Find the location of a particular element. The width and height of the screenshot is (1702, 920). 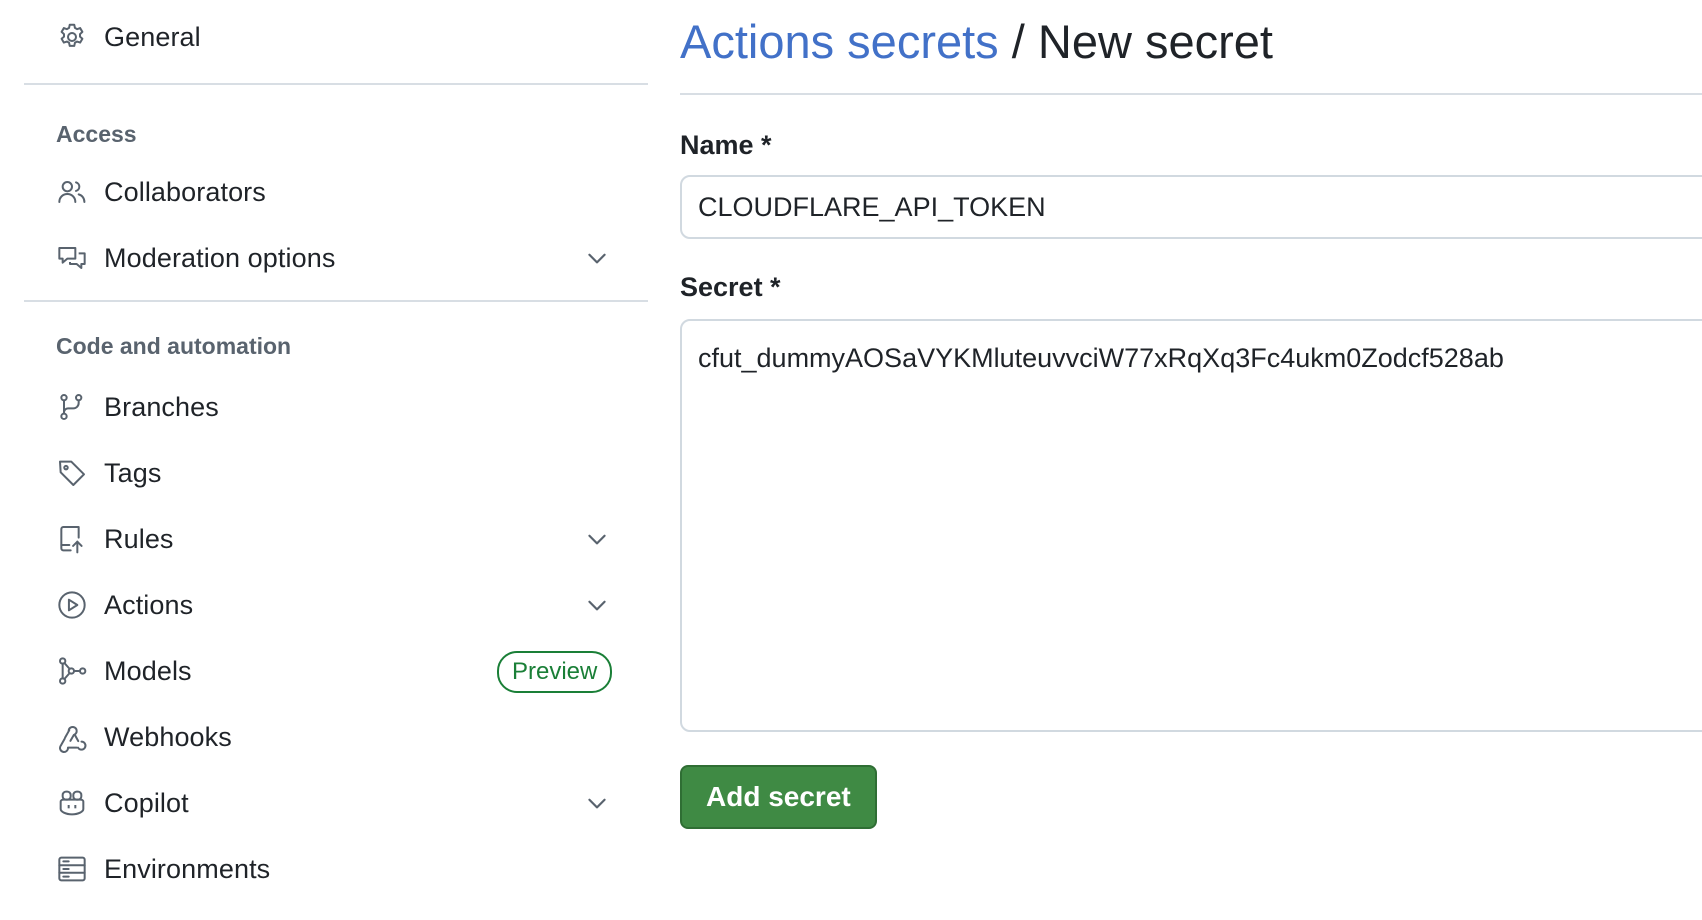

sidebar-item-collaborators: Collaborators is located at coordinates (336, 192).